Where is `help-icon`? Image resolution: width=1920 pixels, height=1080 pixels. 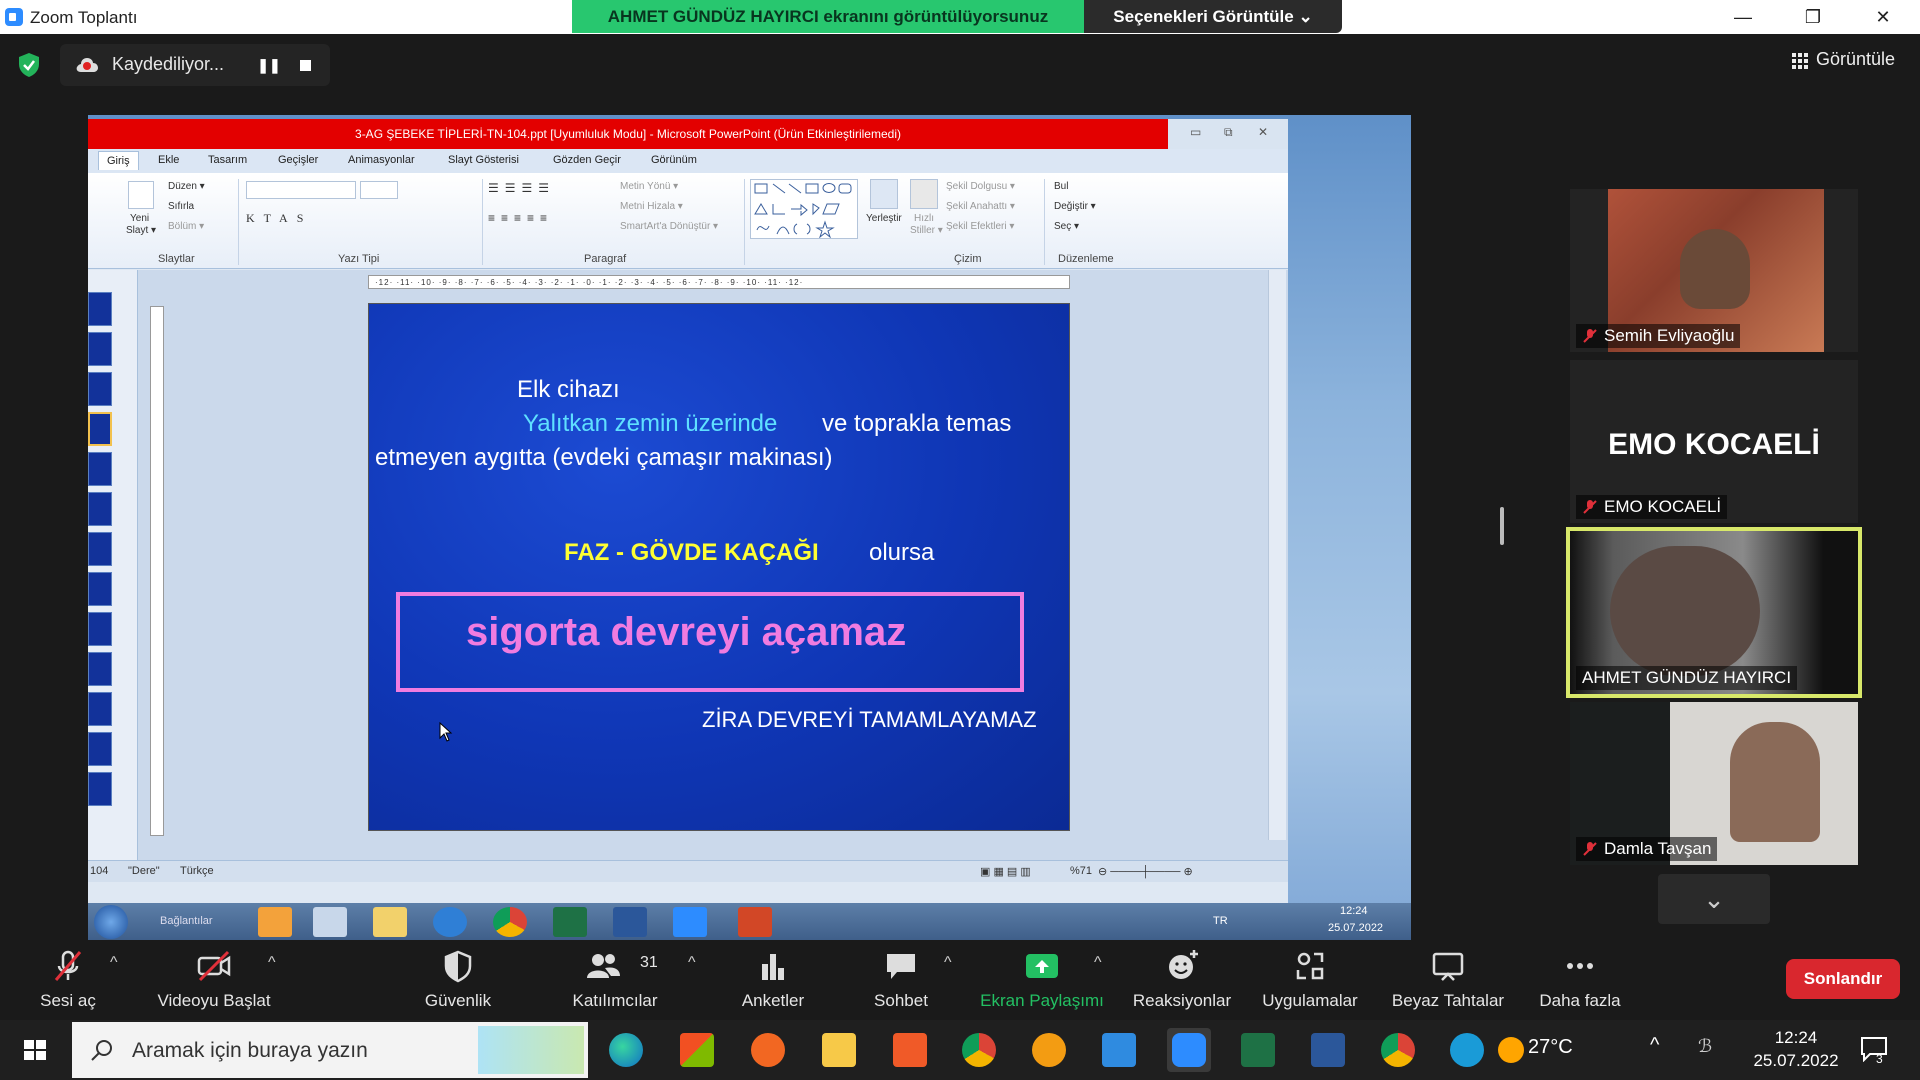 help-icon is located at coordinates (1467, 1050).